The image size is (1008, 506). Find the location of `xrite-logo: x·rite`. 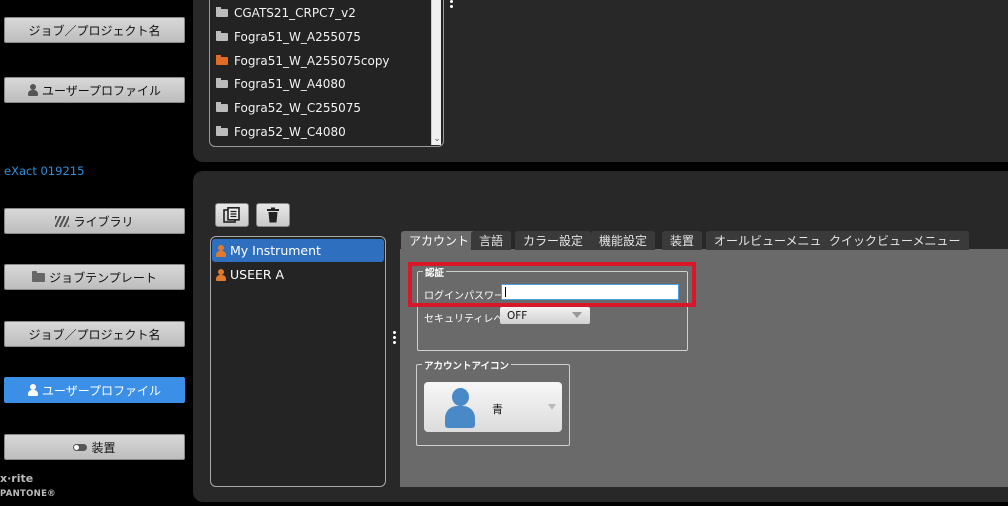

xrite-logo: x·rite is located at coordinates (17, 478).